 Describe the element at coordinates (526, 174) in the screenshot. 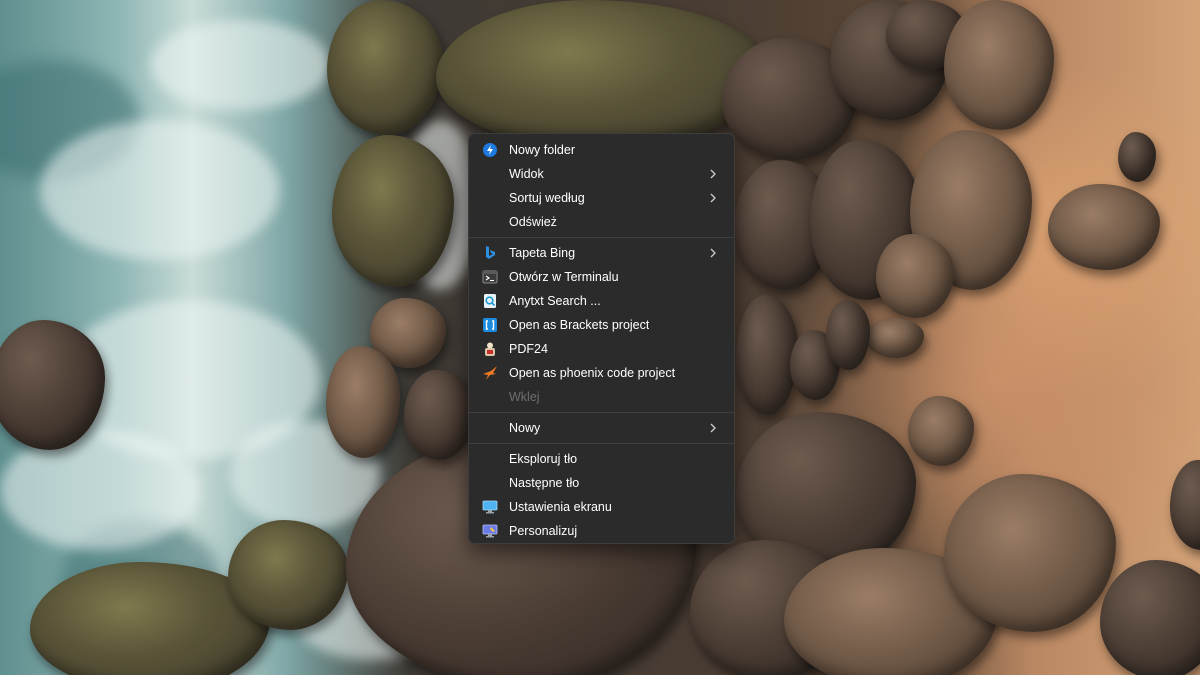

I see `menu-item-label: Widok` at that location.